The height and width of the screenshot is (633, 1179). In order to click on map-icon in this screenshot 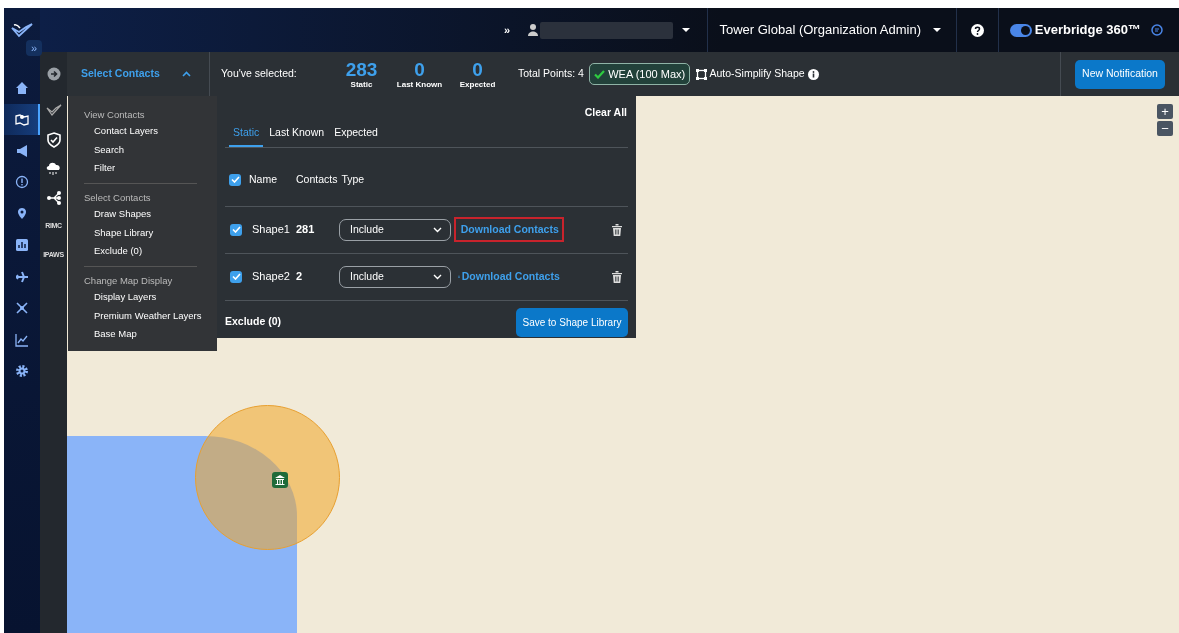, I will do `click(22, 119)`.